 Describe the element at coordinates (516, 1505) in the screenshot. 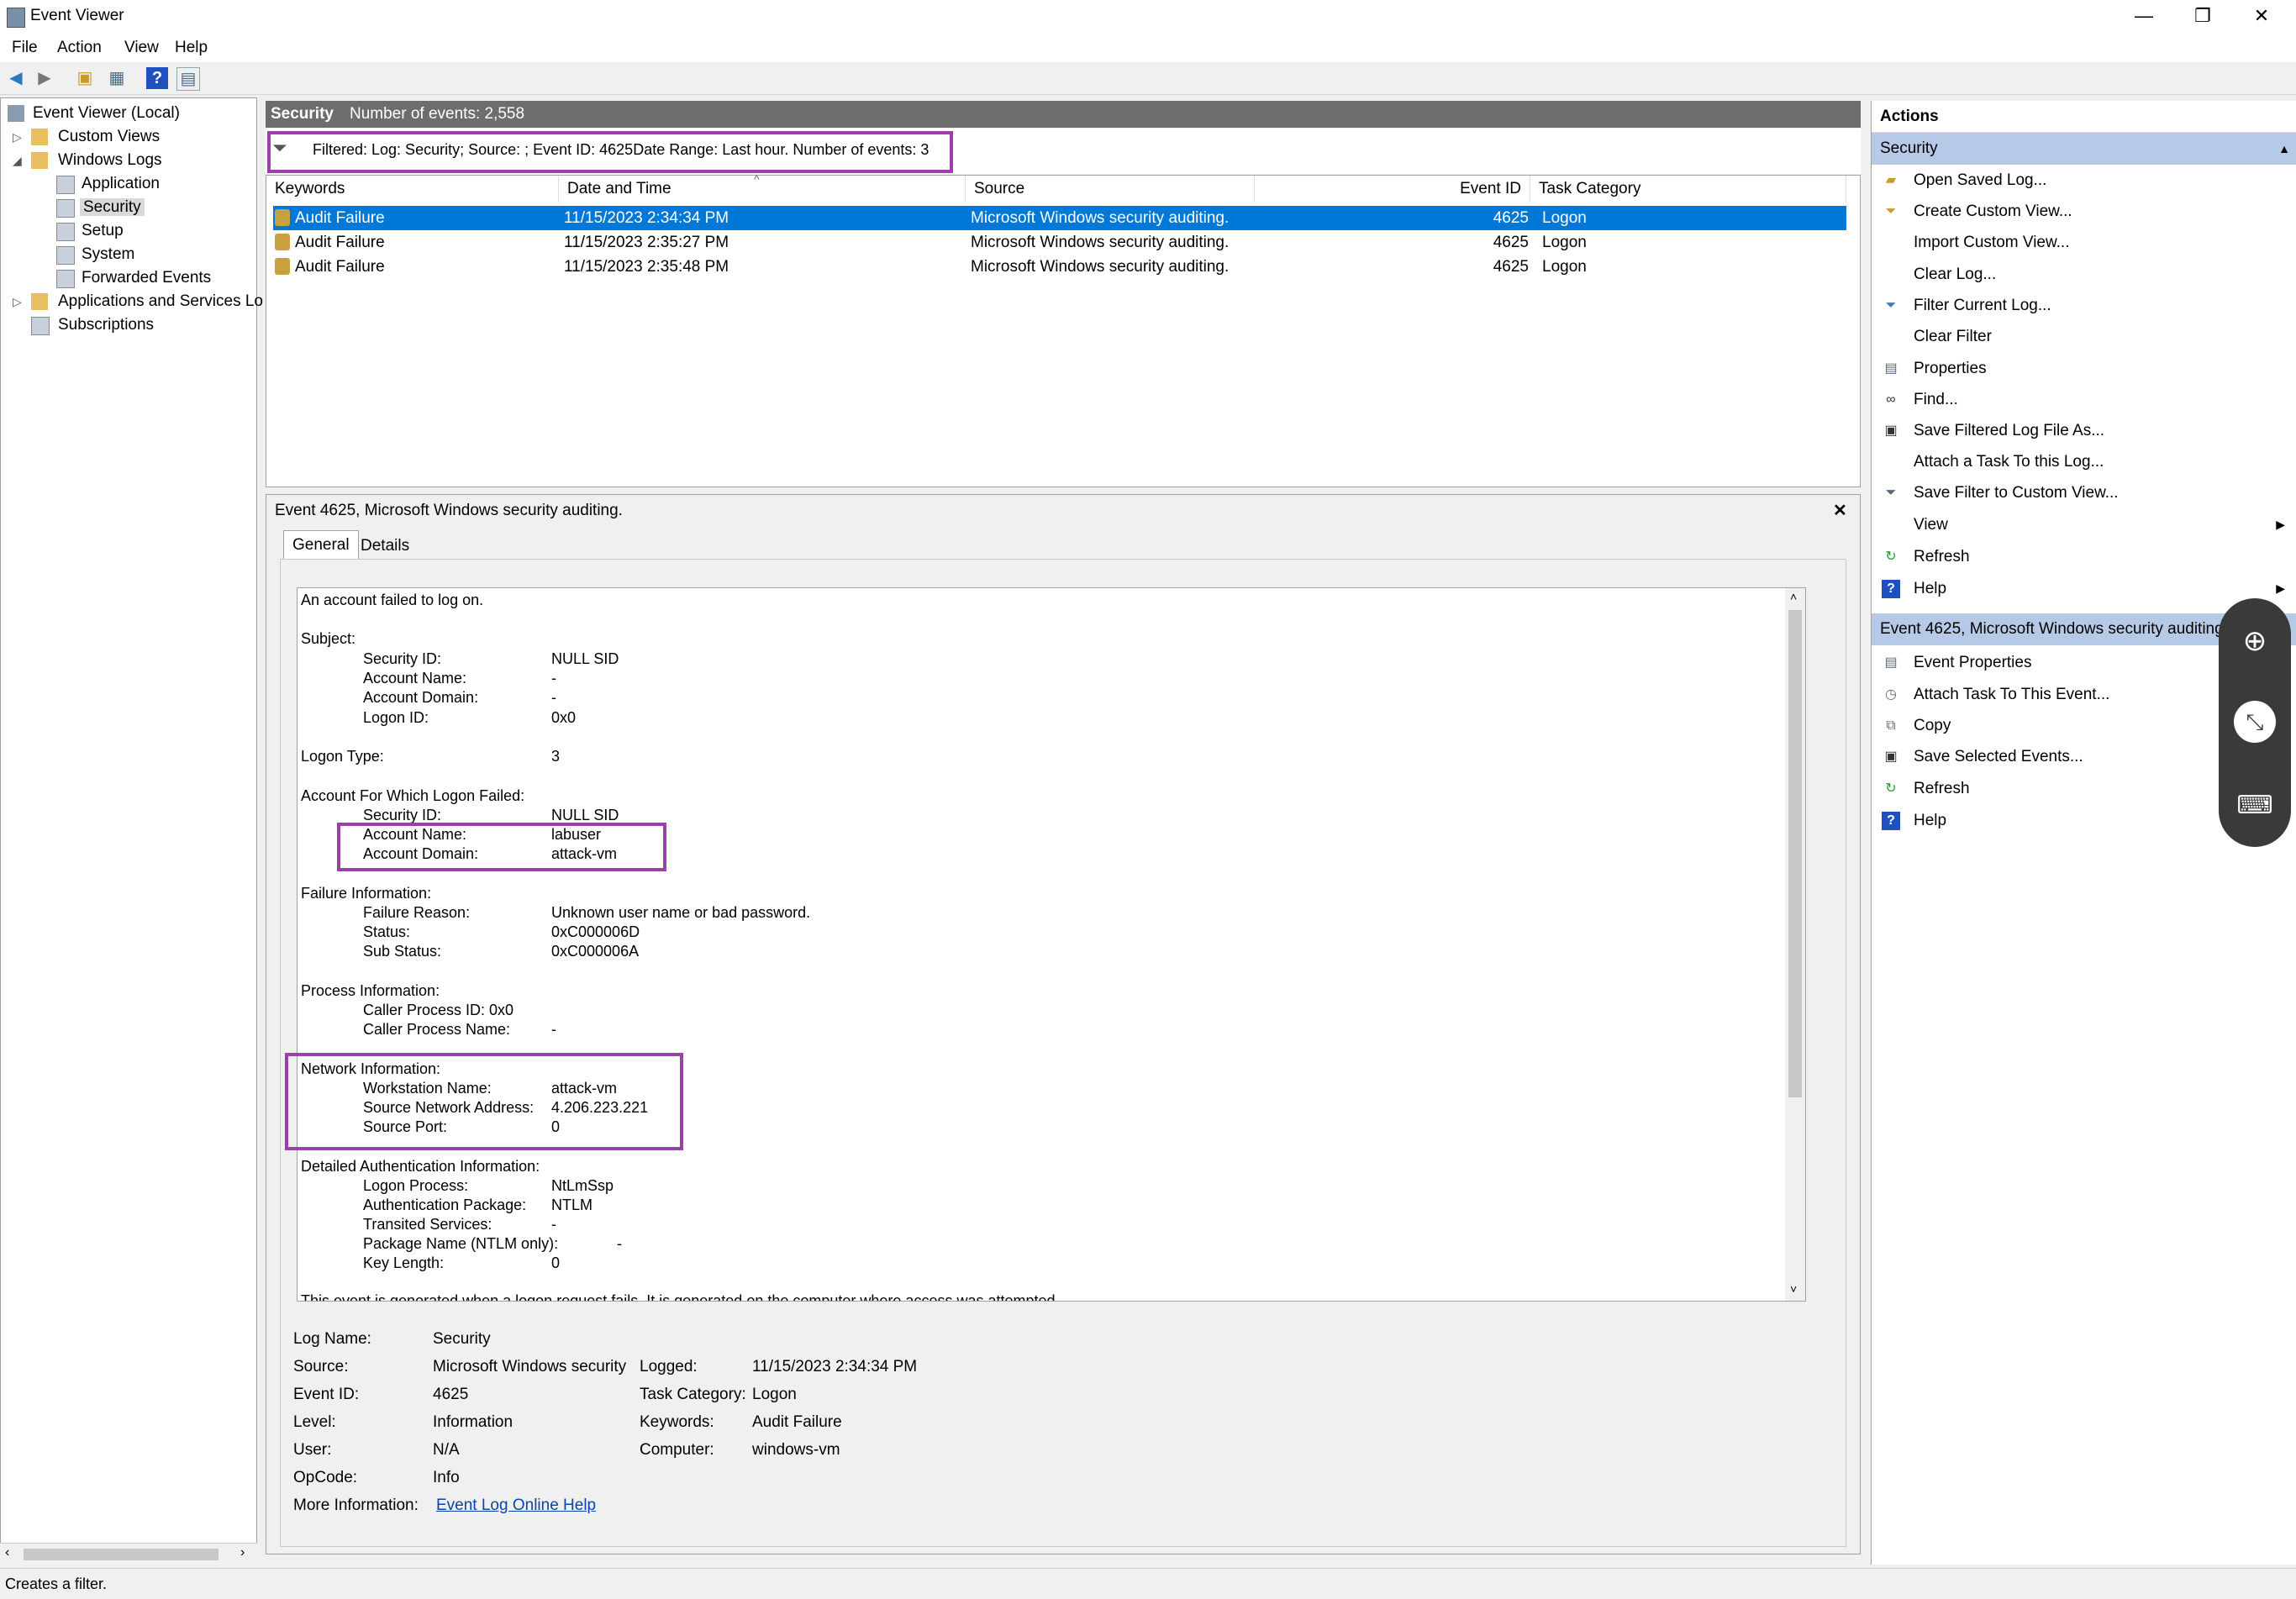

I see `event-log-online-help-link: Event Log Online Help` at that location.